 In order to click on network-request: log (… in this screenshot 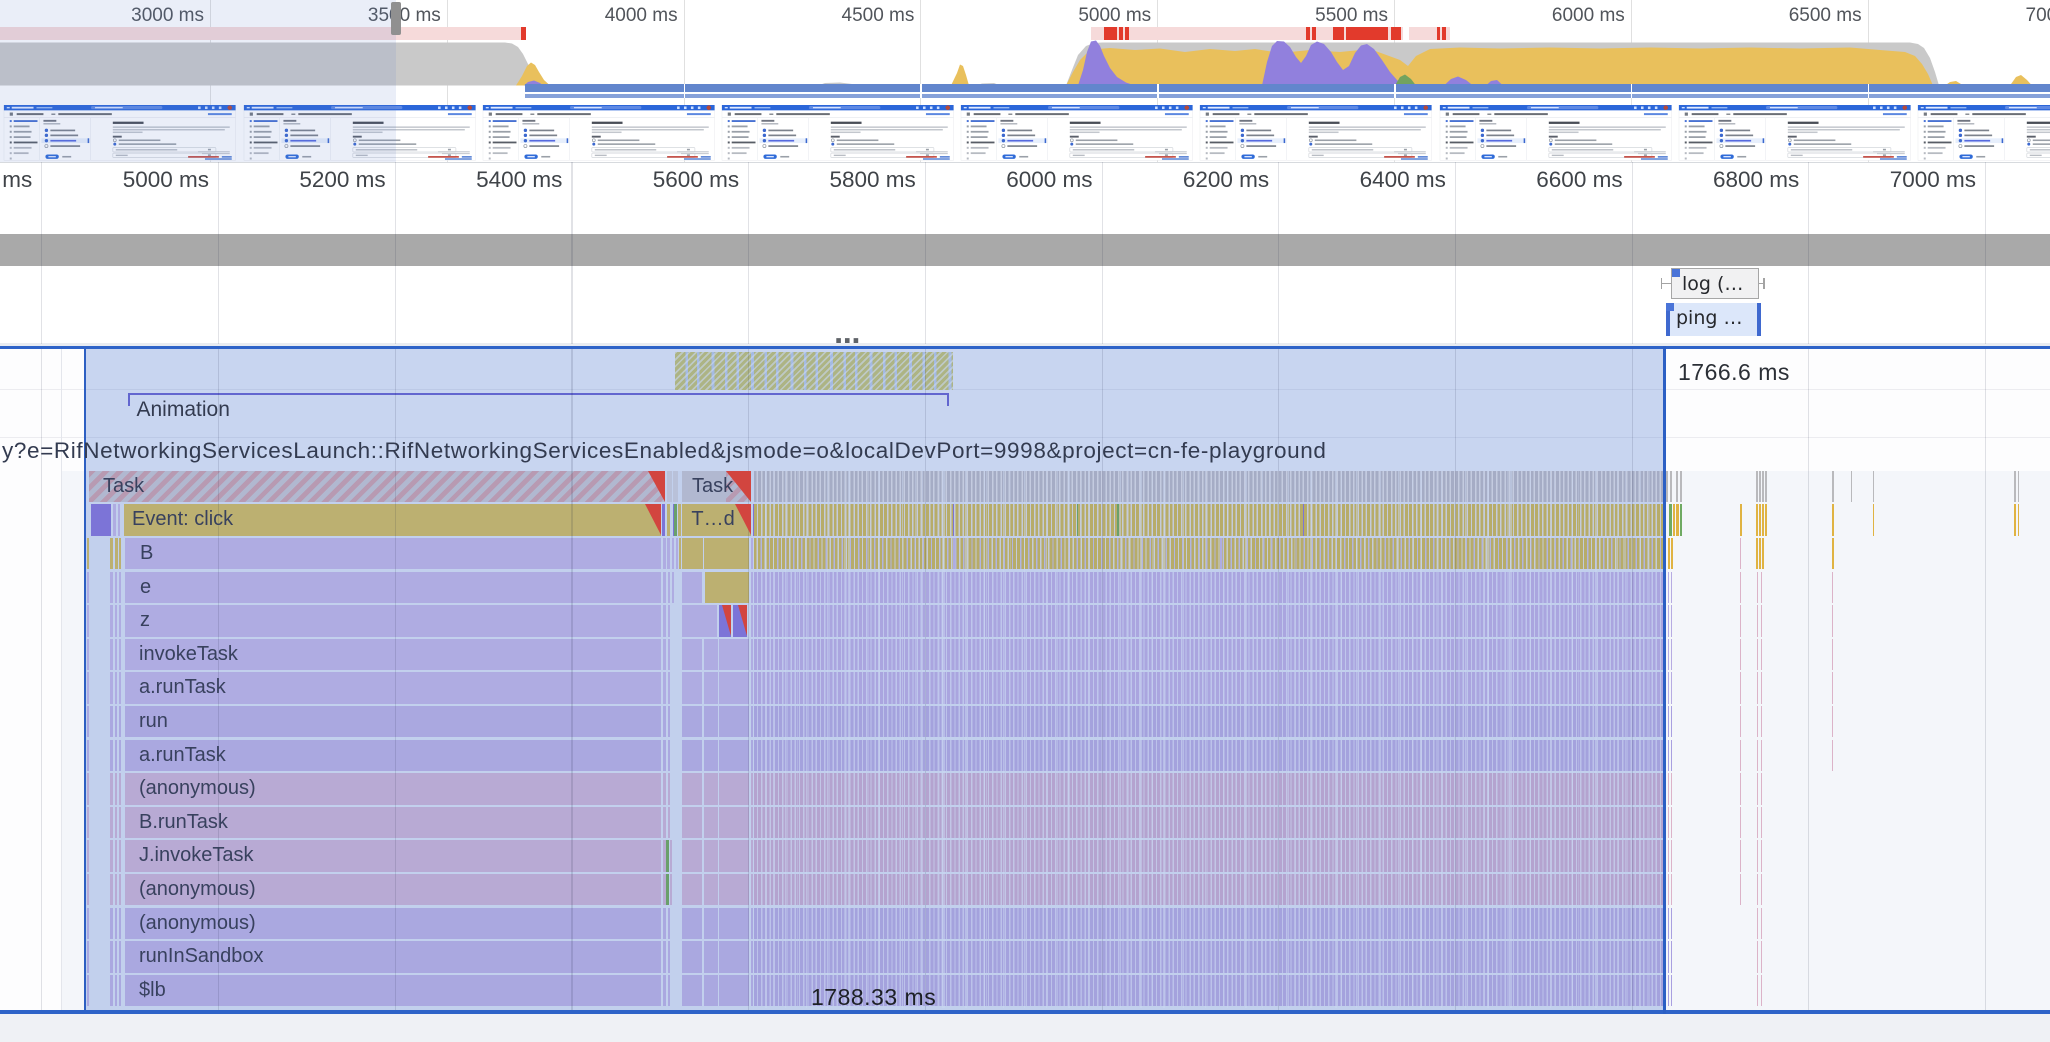, I will do `click(1715, 283)`.